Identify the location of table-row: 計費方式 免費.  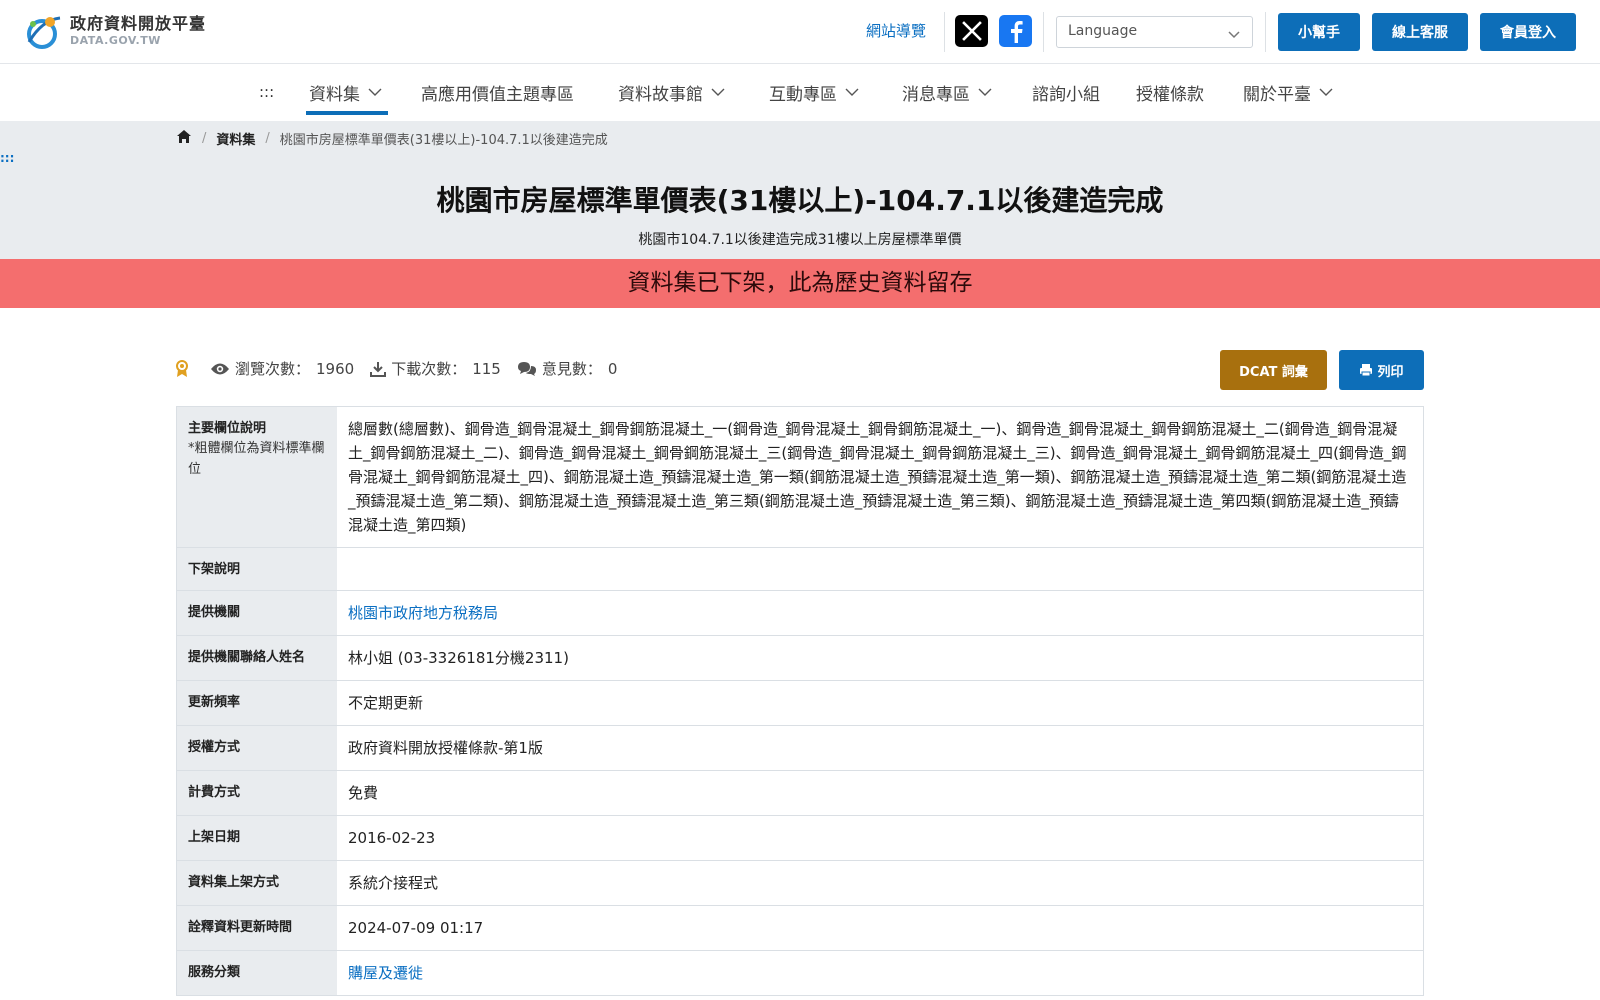
(800, 793).